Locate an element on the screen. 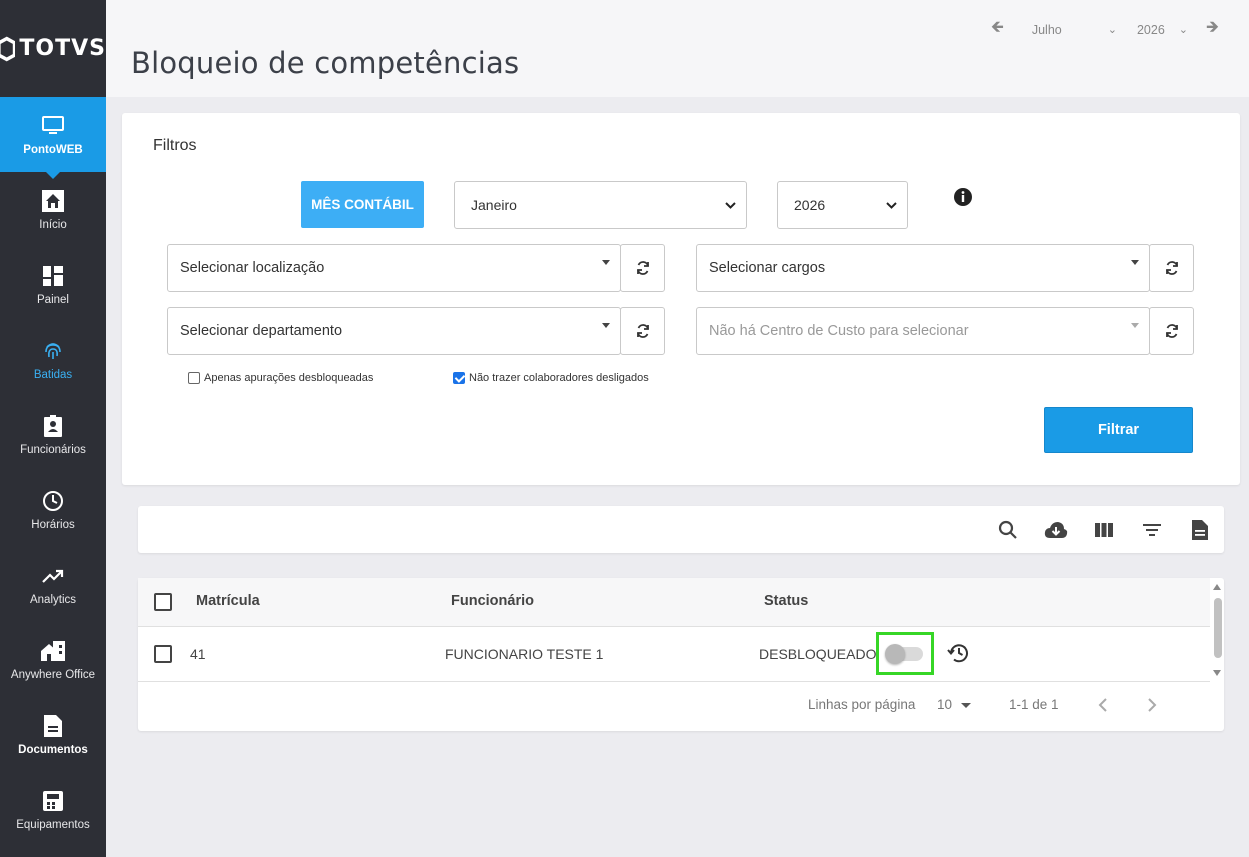 This screenshot has width=1249, height=857. refresh-centro-custo-button is located at coordinates (1171, 331).